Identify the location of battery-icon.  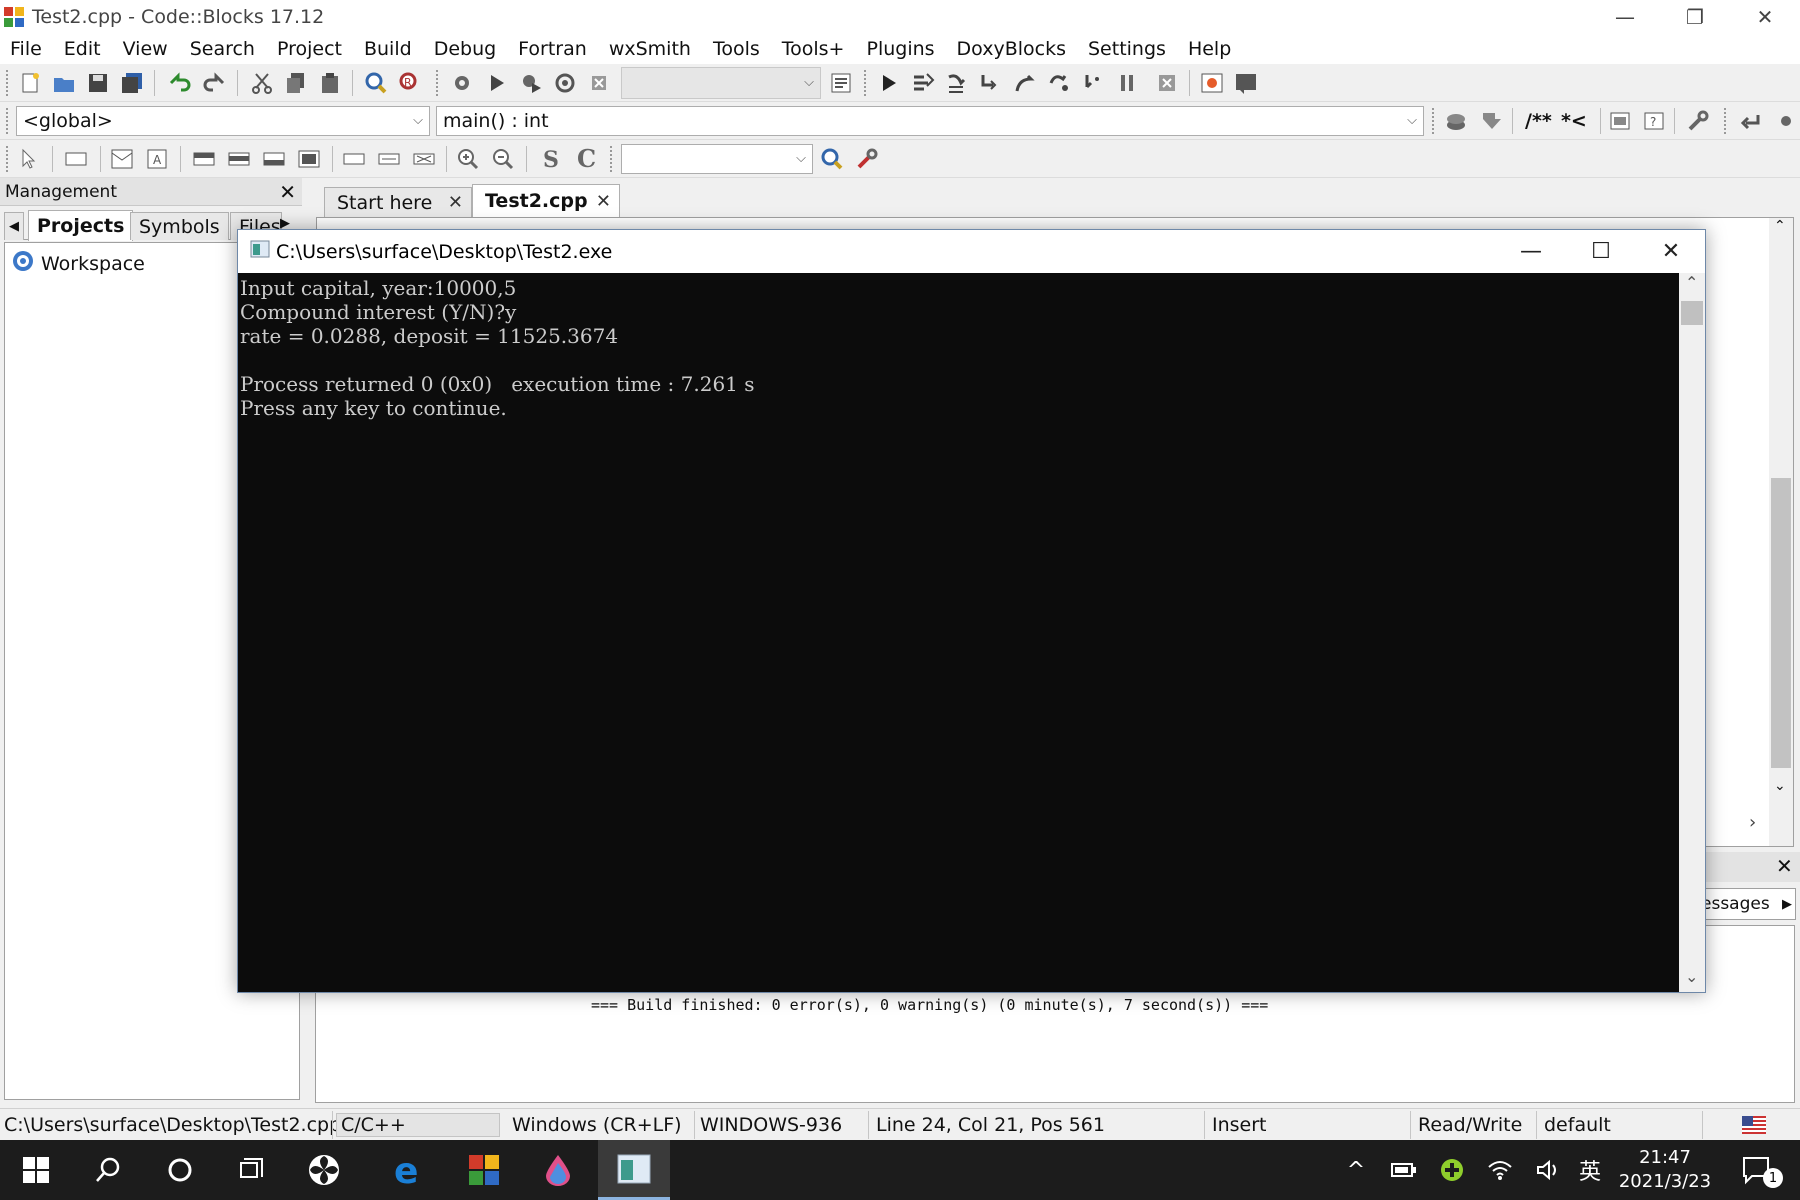
(1404, 1170).